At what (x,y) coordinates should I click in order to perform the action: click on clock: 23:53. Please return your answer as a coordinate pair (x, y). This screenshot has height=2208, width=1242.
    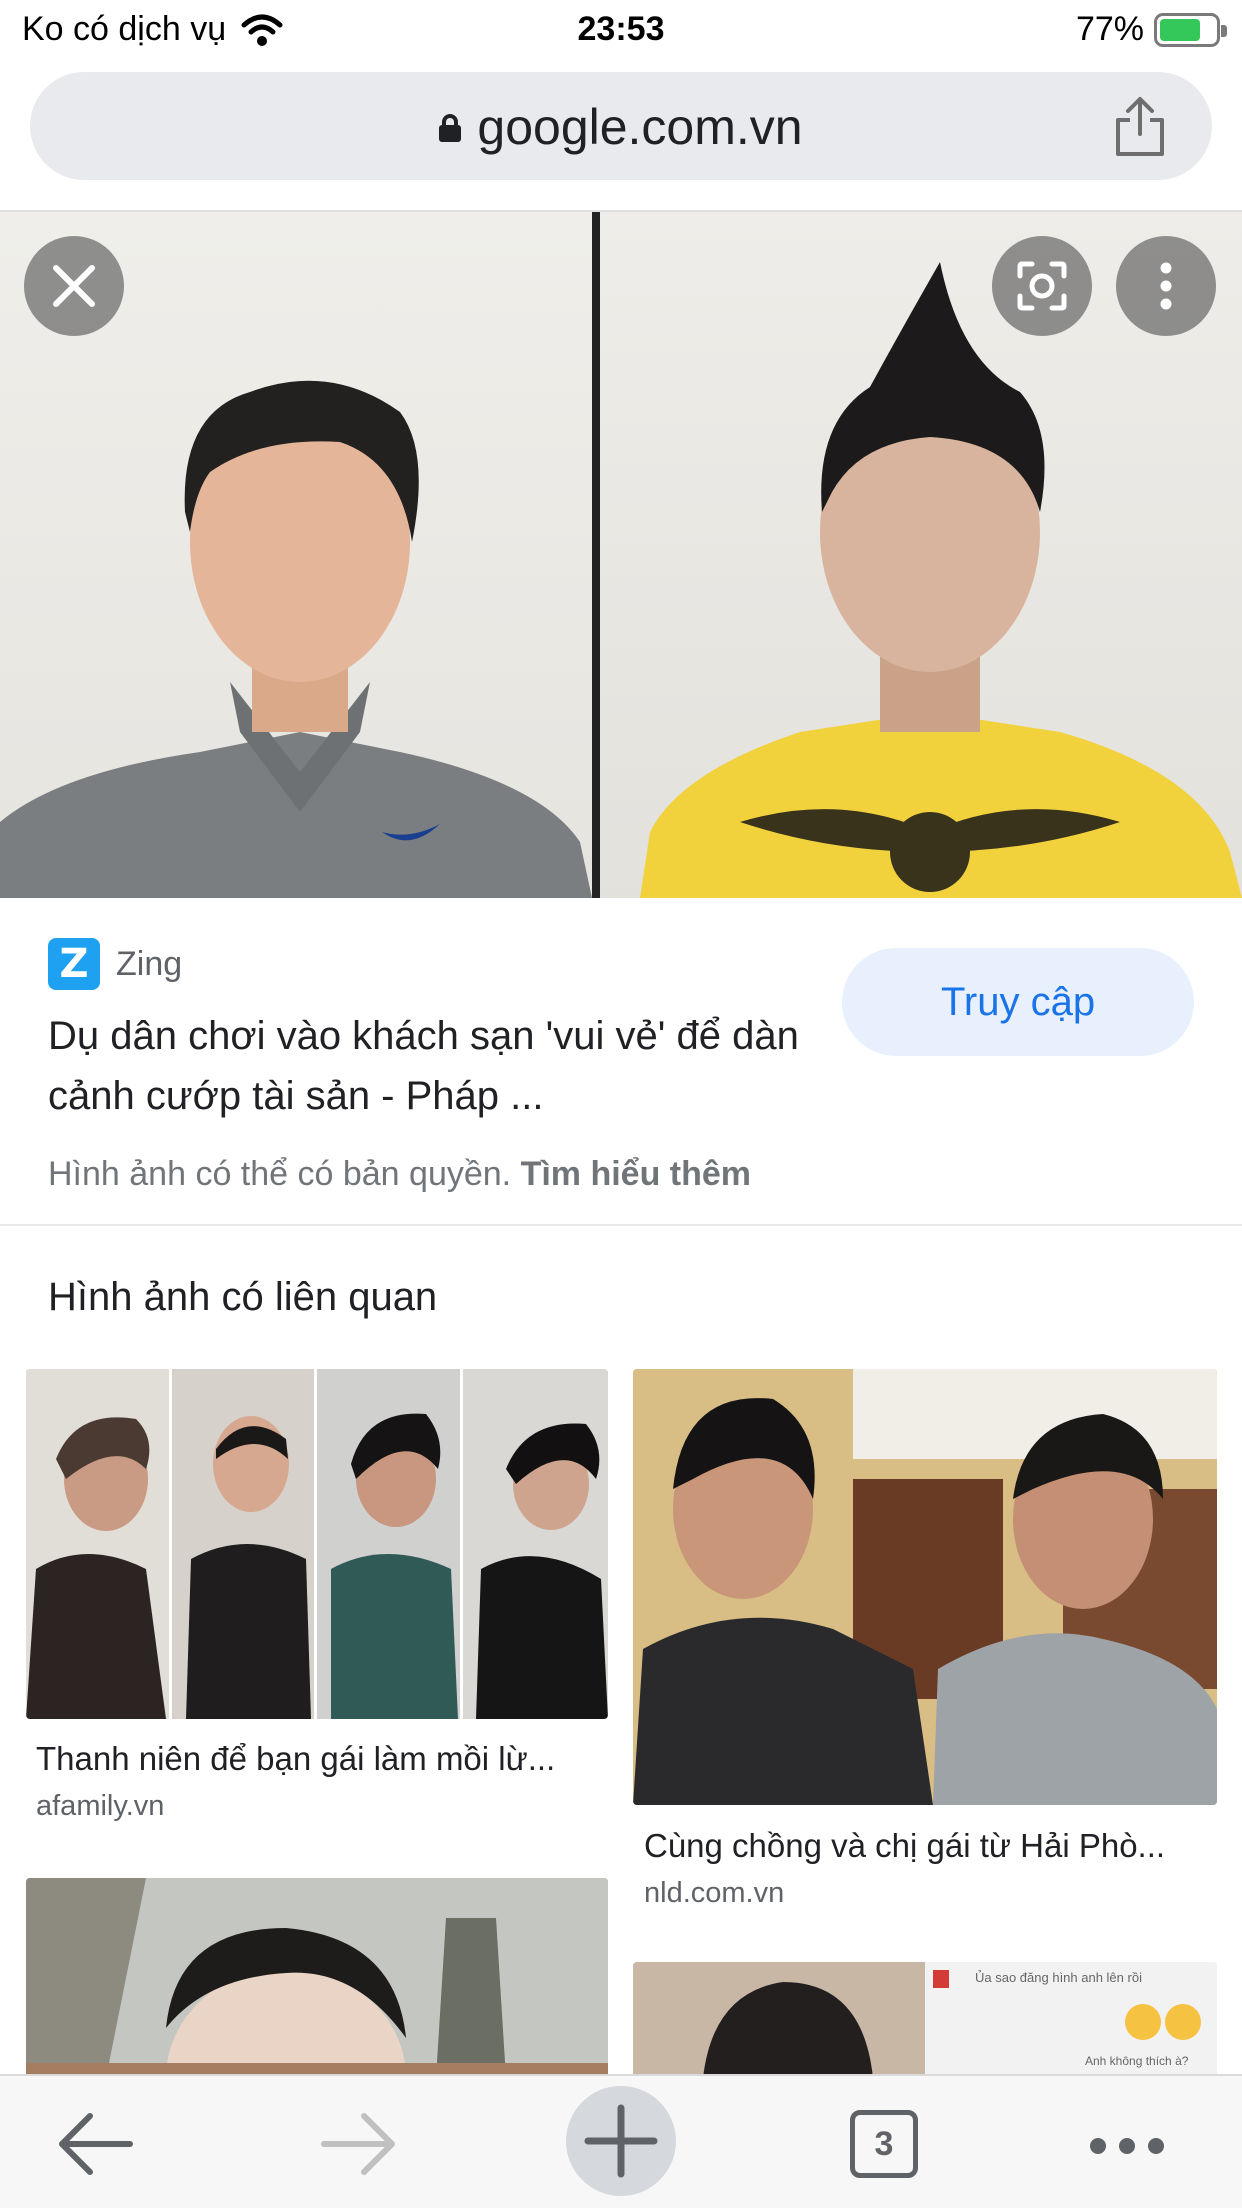
    Looking at the image, I should click on (621, 29).